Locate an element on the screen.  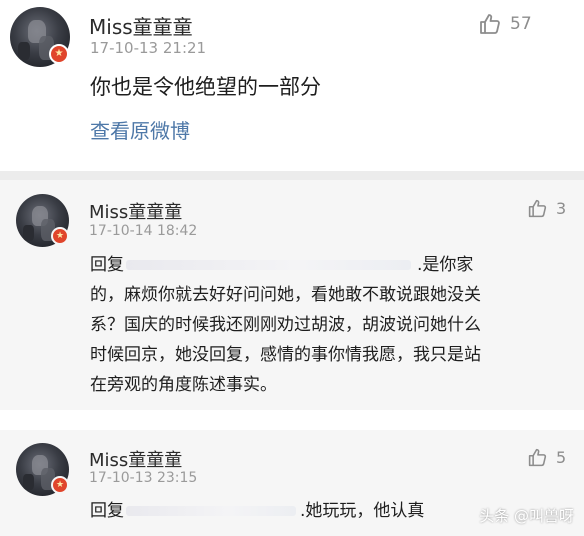
comment-line: 时候回京，她没回复，感情的事你情我愿，我只是站 is located at coordinates (285, 355).